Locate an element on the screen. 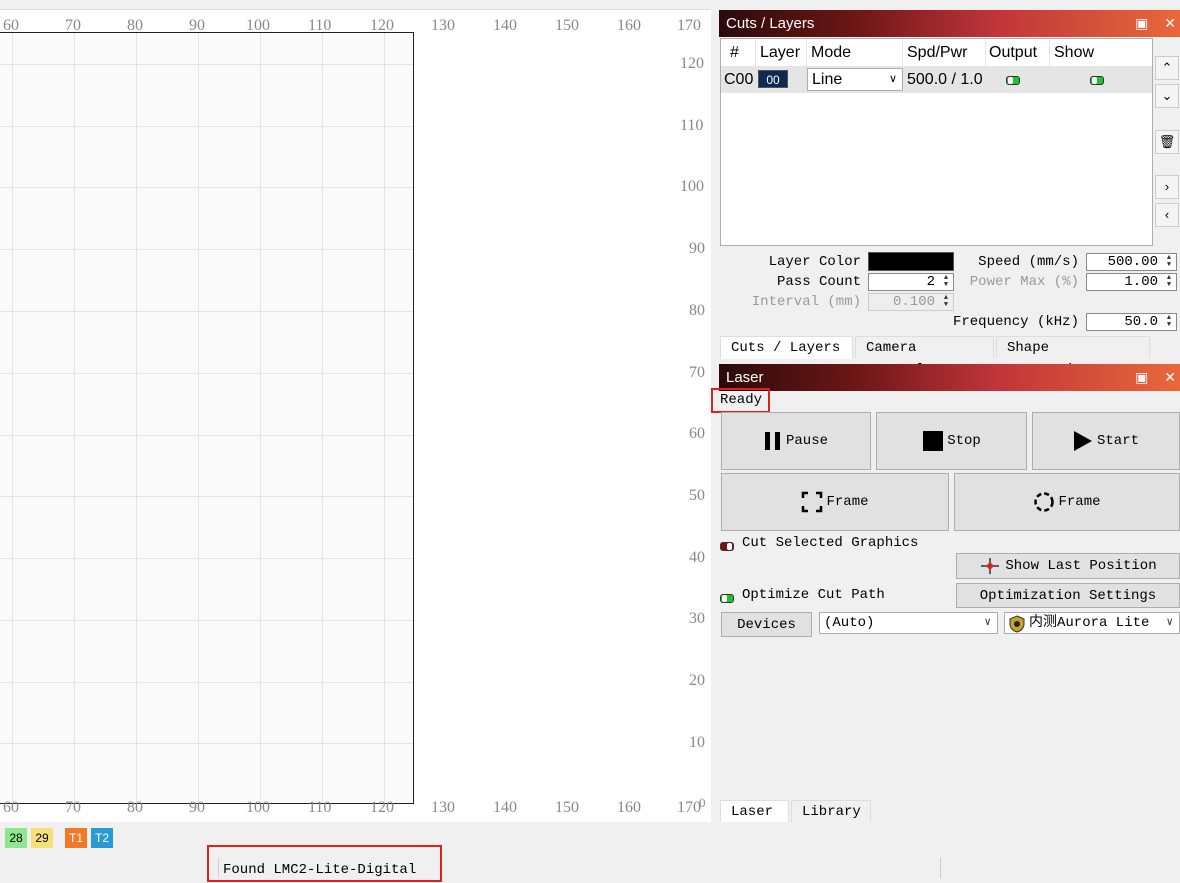 The width and height of the screenshot is (1180, 883). optimize-cut-path-toggle is located at coordinates (727, 597).